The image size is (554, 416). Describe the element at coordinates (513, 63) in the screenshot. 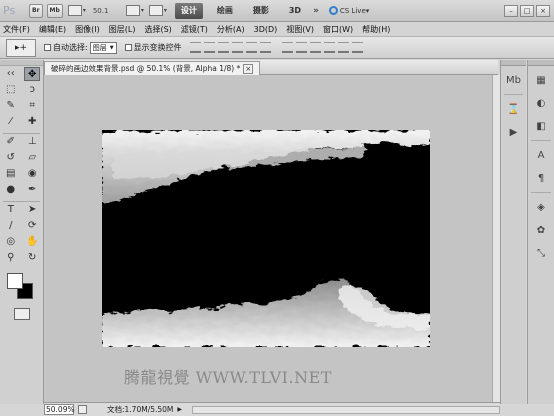

I see `dock-grip` at that location.